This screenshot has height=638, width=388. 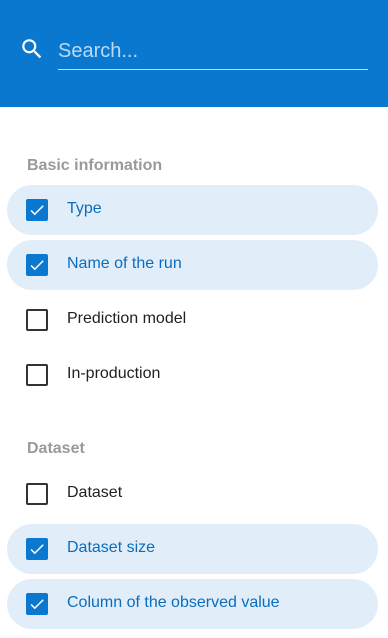 What do you see at coordinates (192, 549) in the screenshot?
I see `column-option-dataset-size: Dataset size` at bounding box center [192, 549].